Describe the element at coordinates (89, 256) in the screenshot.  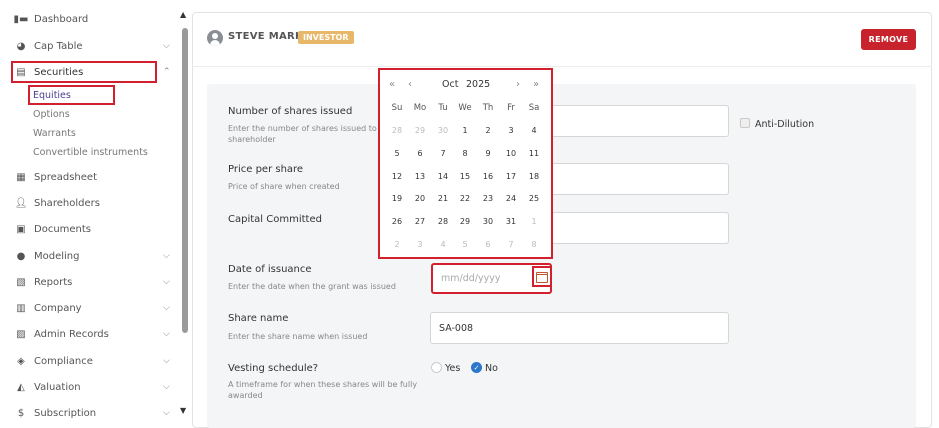
I see `sidebar-item-modeling: ● Modeling ⌵` at that location.